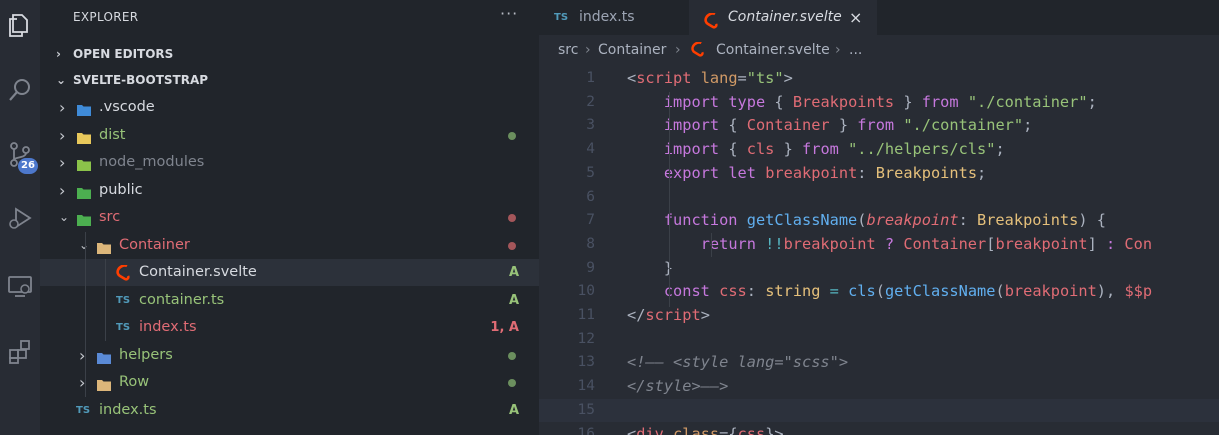  Describe the element at coordinates (586, 430) in the screenshot. I see `line-number: 16` at that location.